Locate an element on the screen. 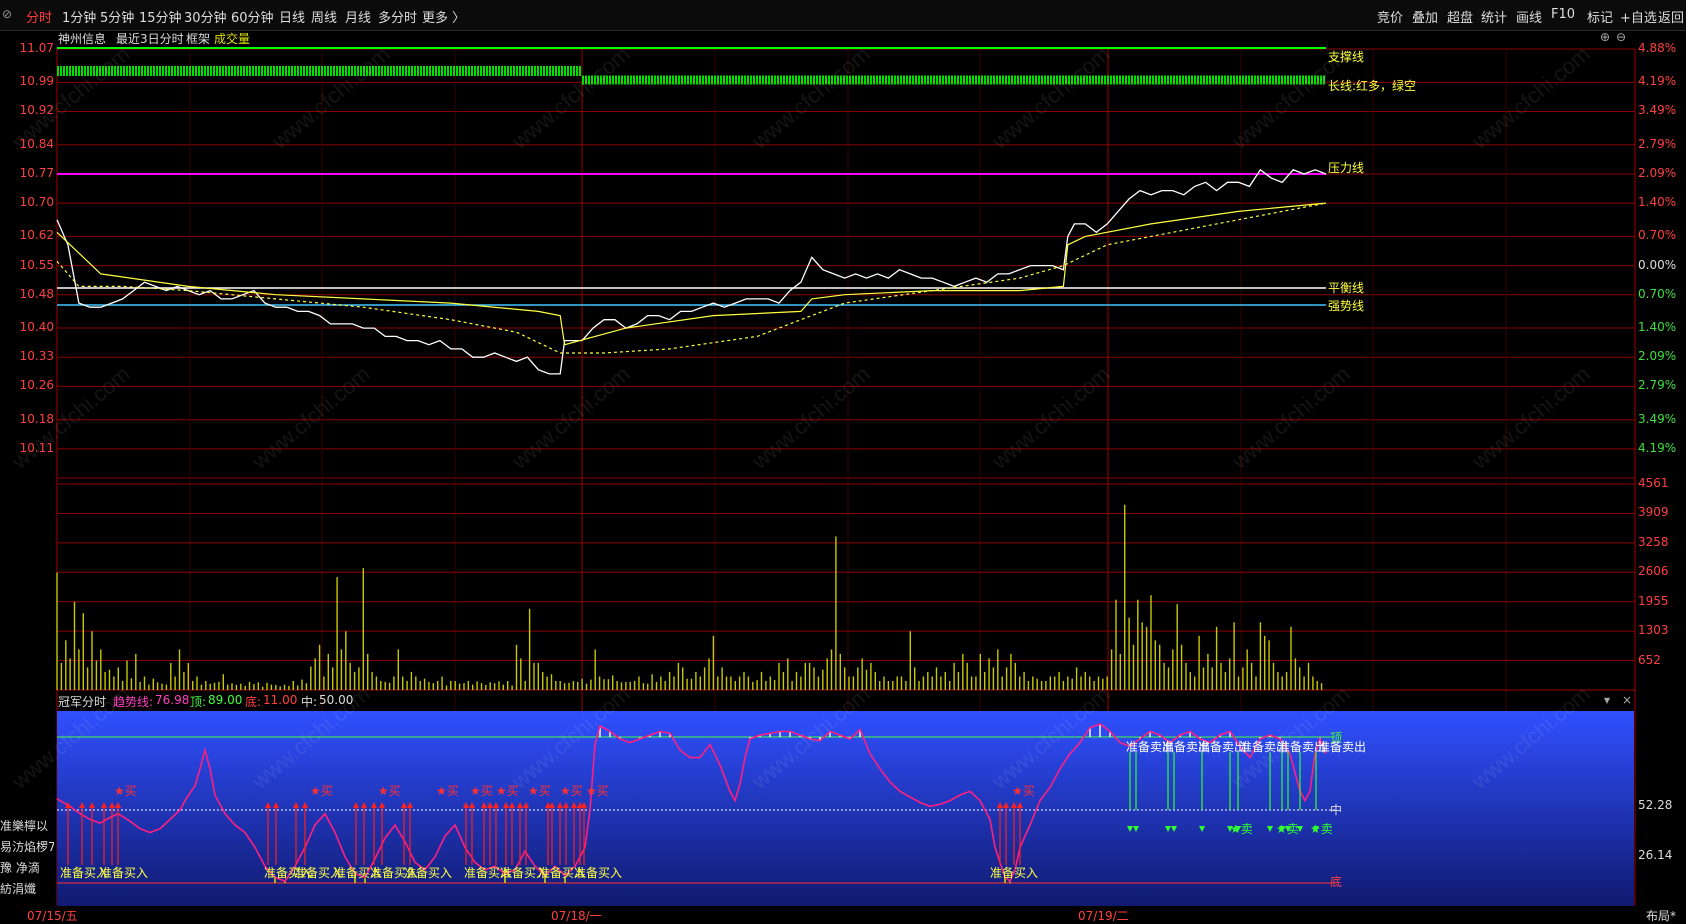 Image resolution: width=1686 pixels, height=924 pixels. series-ma is located at coordinates (691, 278).